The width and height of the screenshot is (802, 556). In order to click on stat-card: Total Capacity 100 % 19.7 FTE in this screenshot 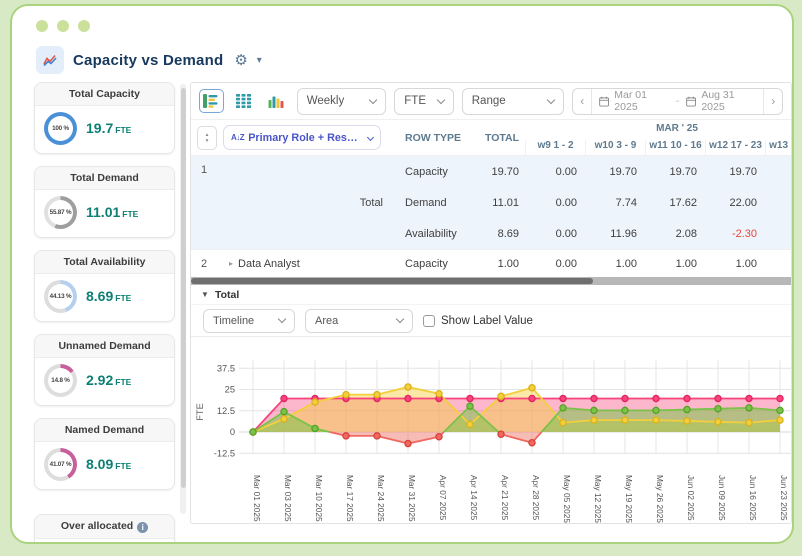, I will do `click(105, 118)`.